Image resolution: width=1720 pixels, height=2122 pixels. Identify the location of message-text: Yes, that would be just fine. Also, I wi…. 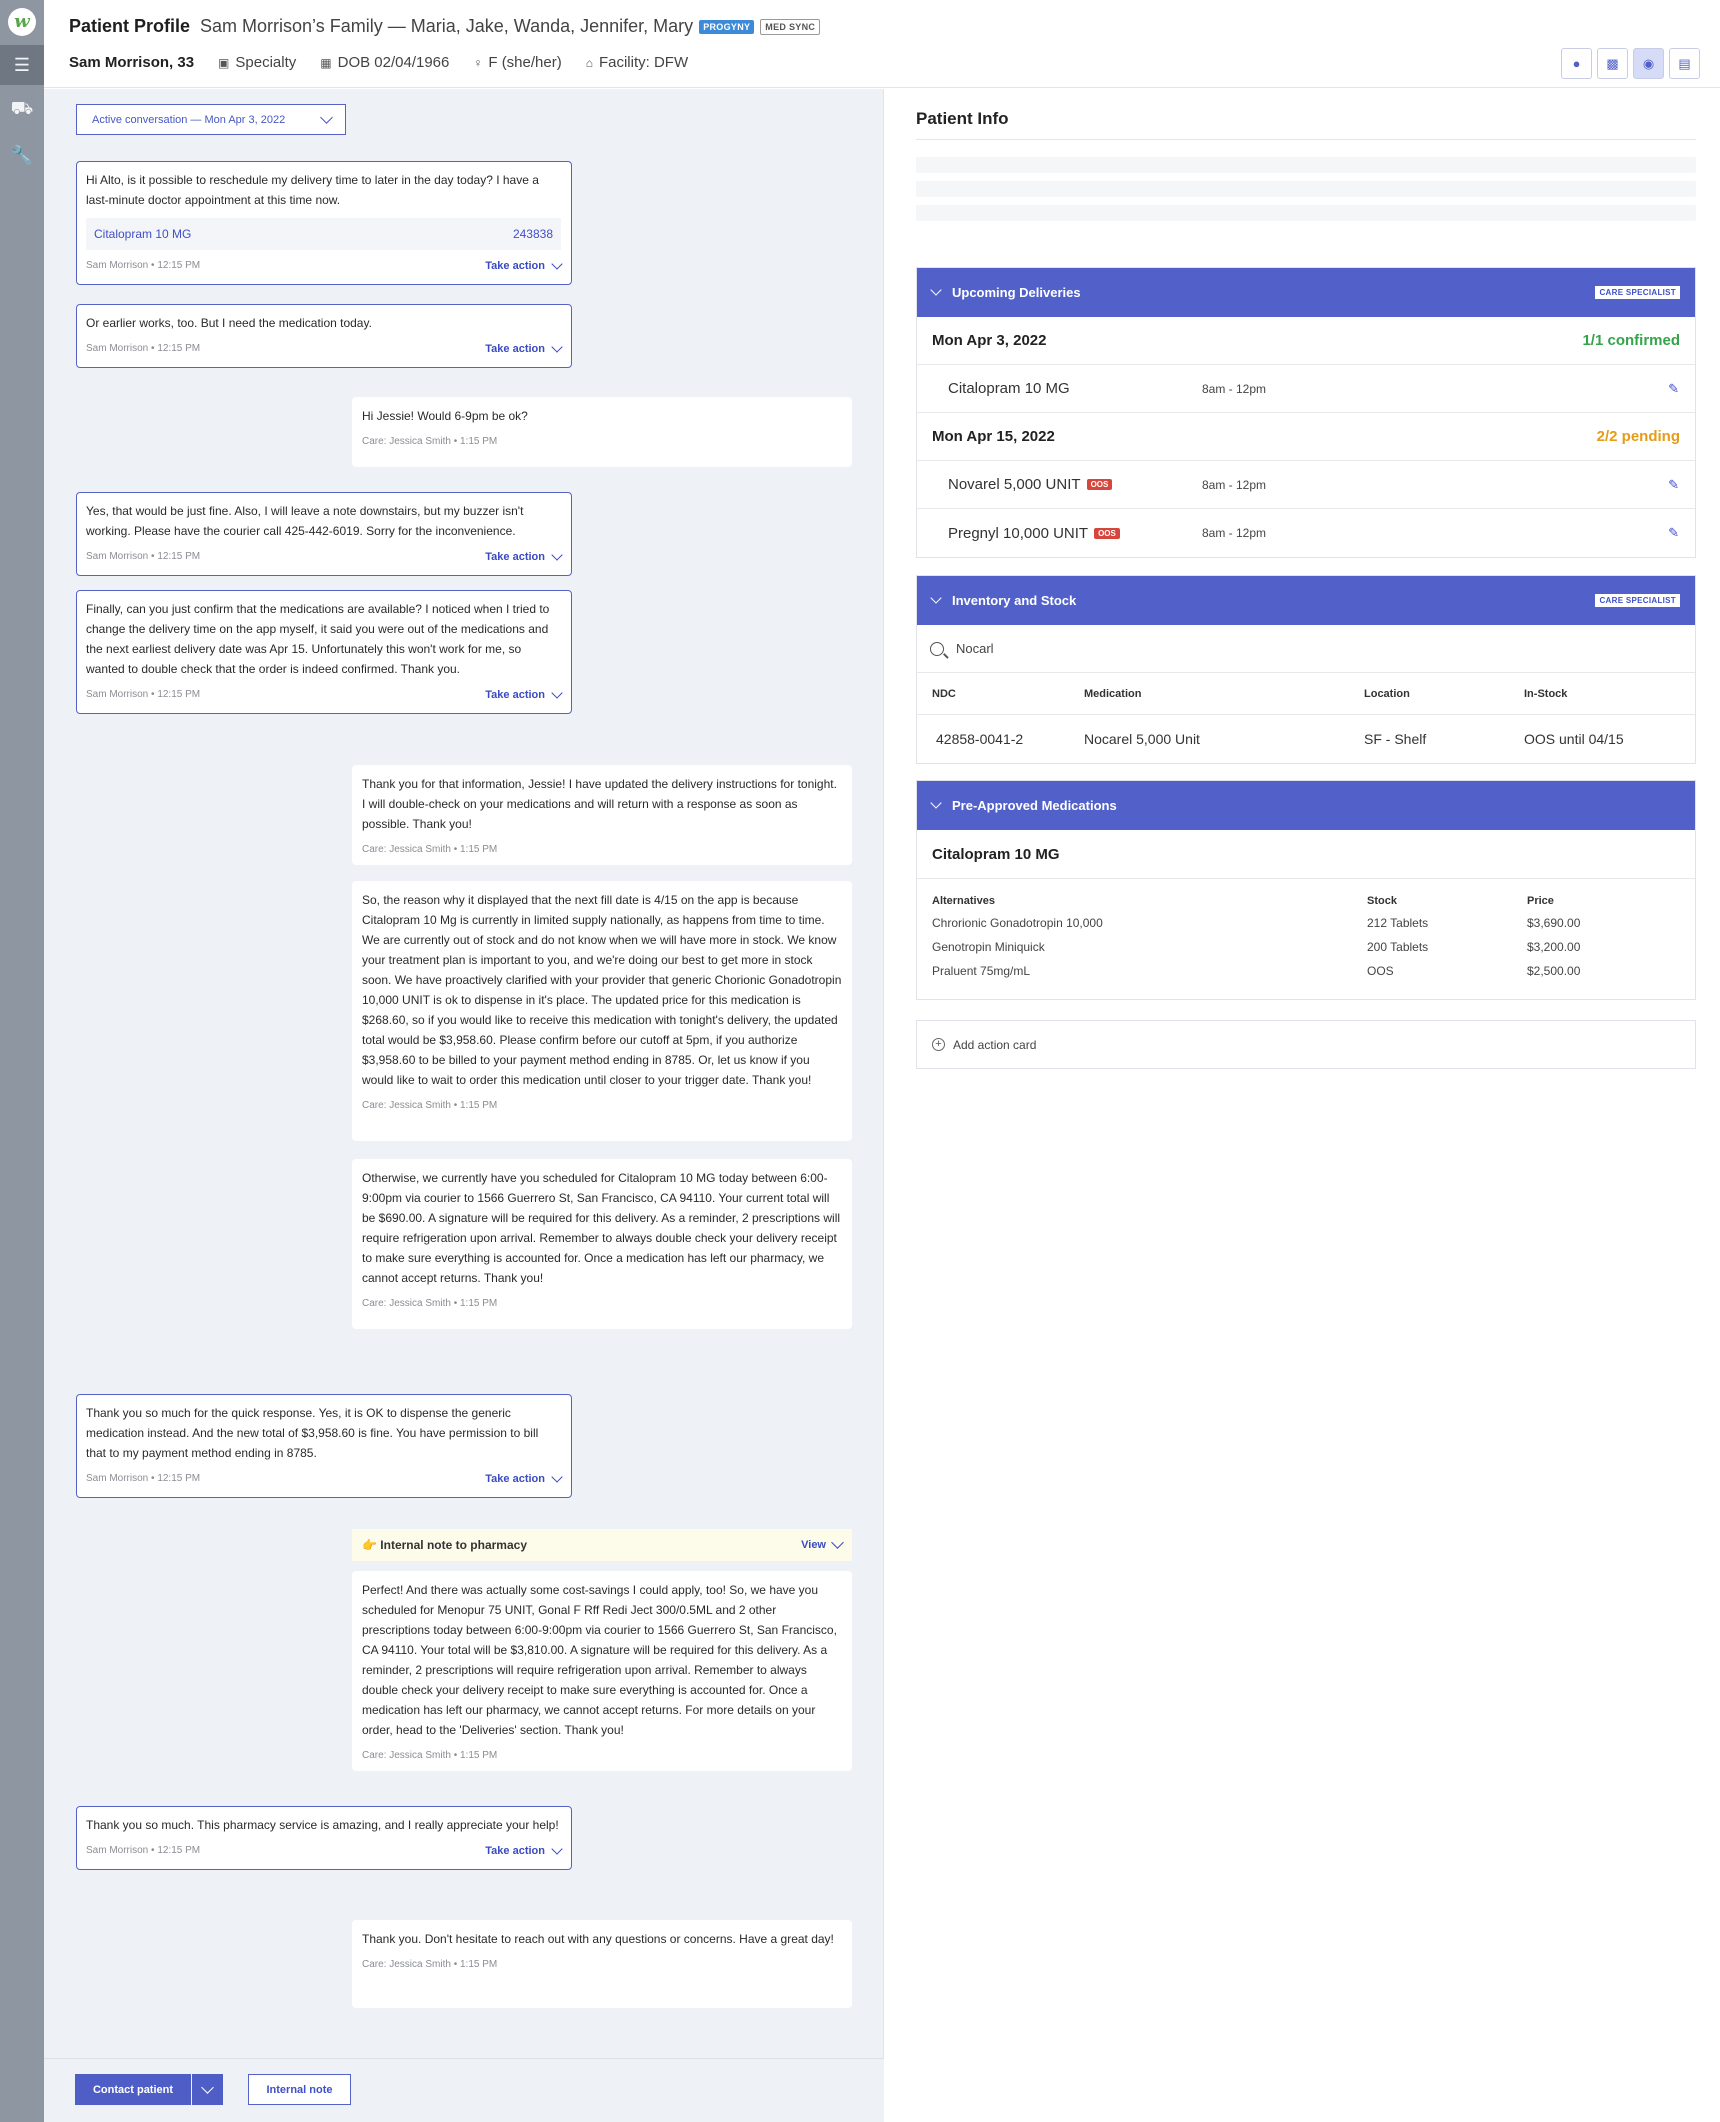
(305, 521).